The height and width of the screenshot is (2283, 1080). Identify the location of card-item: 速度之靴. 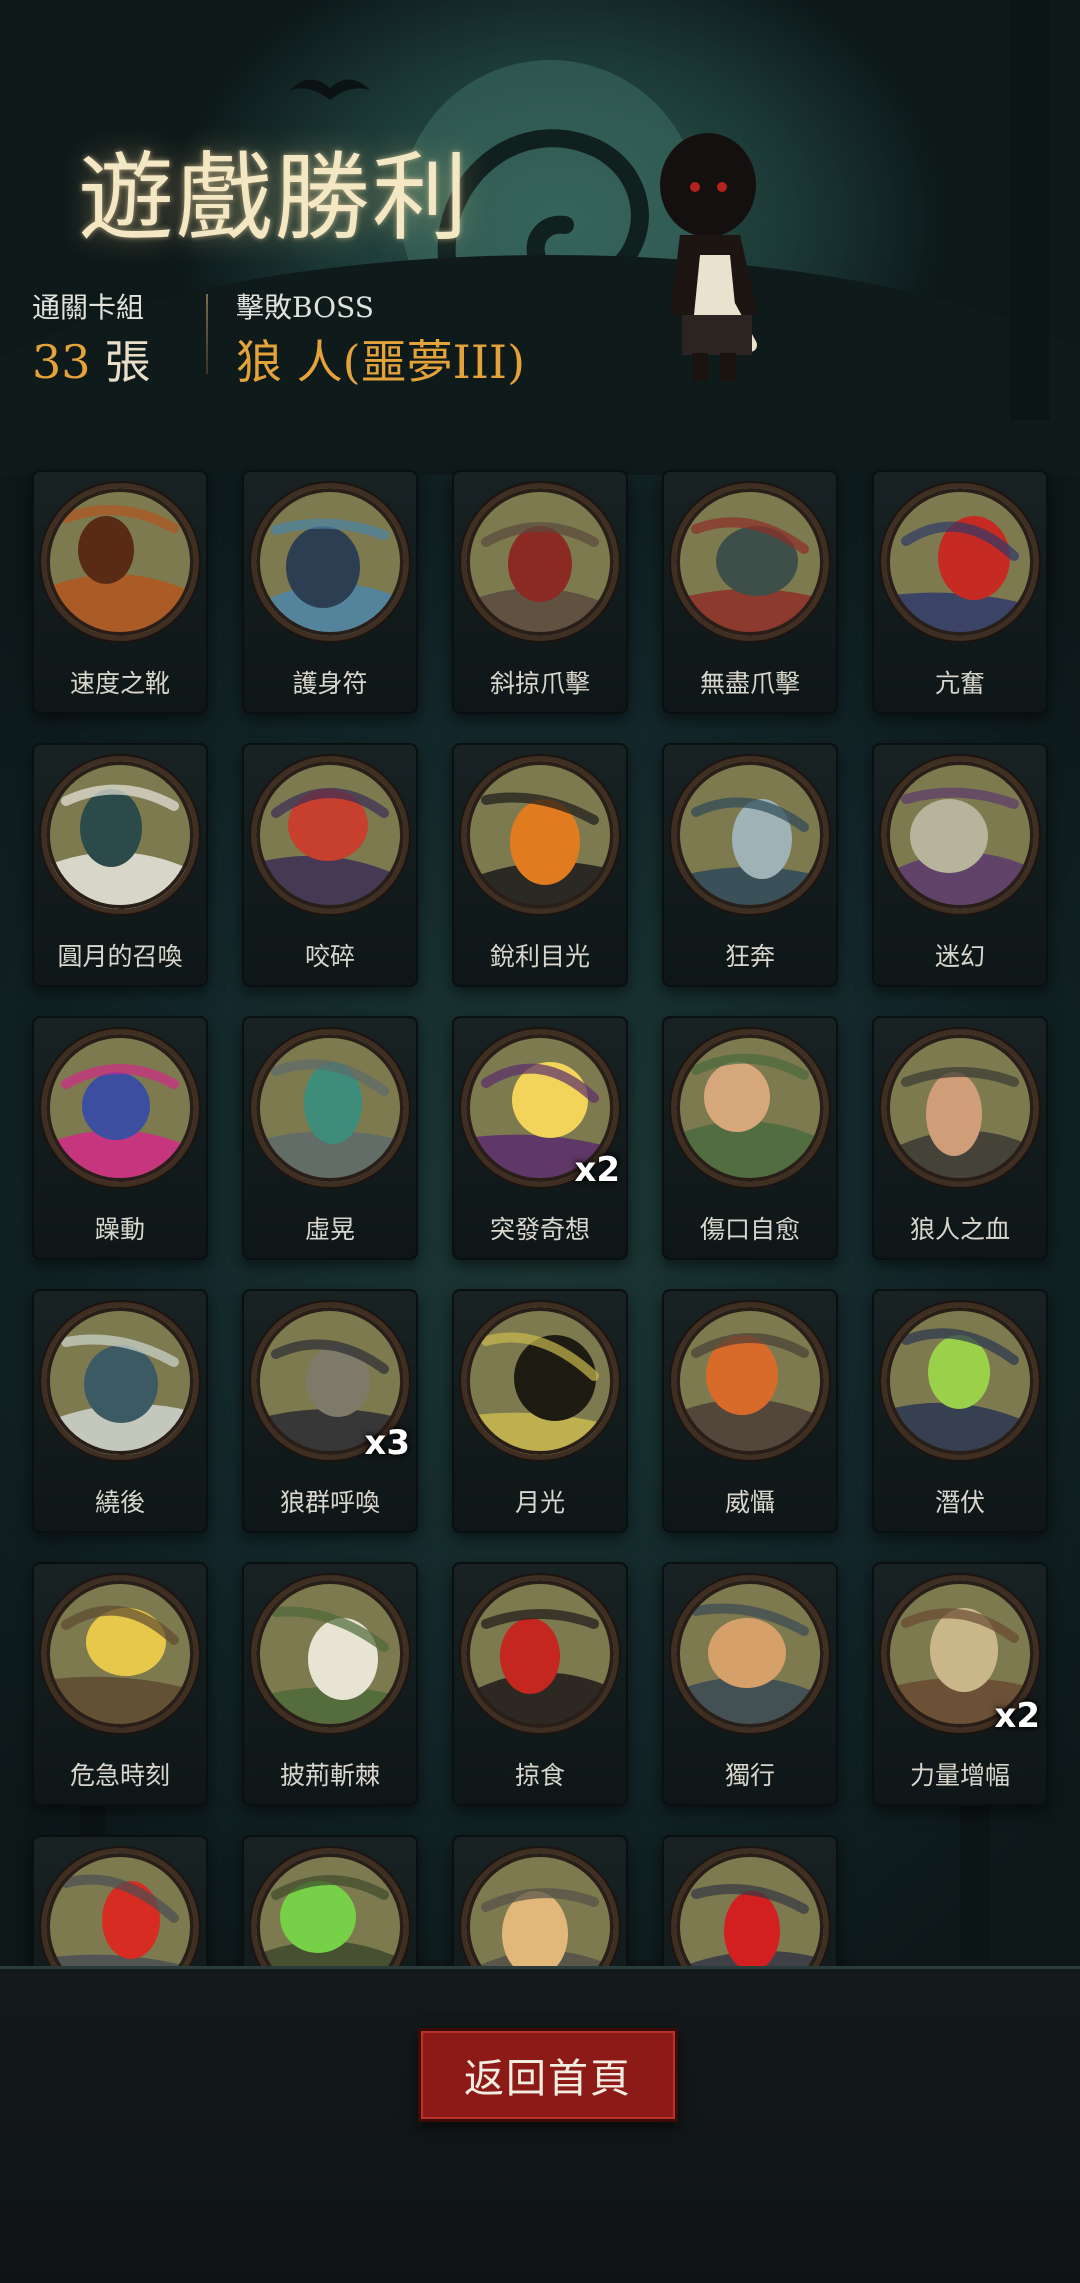
(120, 592).